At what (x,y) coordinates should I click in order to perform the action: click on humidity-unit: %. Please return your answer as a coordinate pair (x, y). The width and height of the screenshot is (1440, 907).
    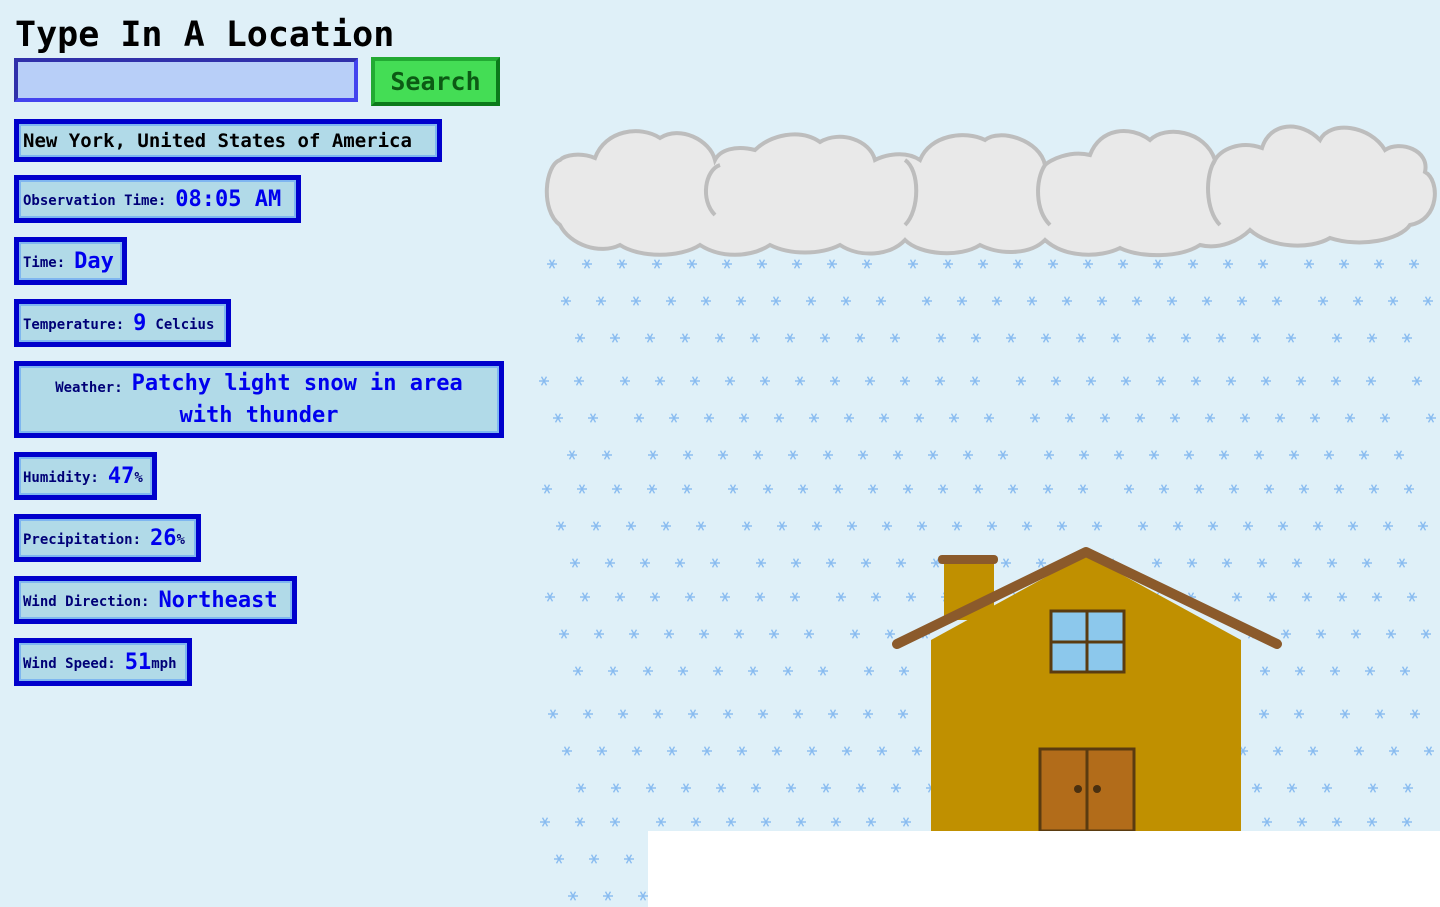
    Looking at the image, I should click on (138, 478).